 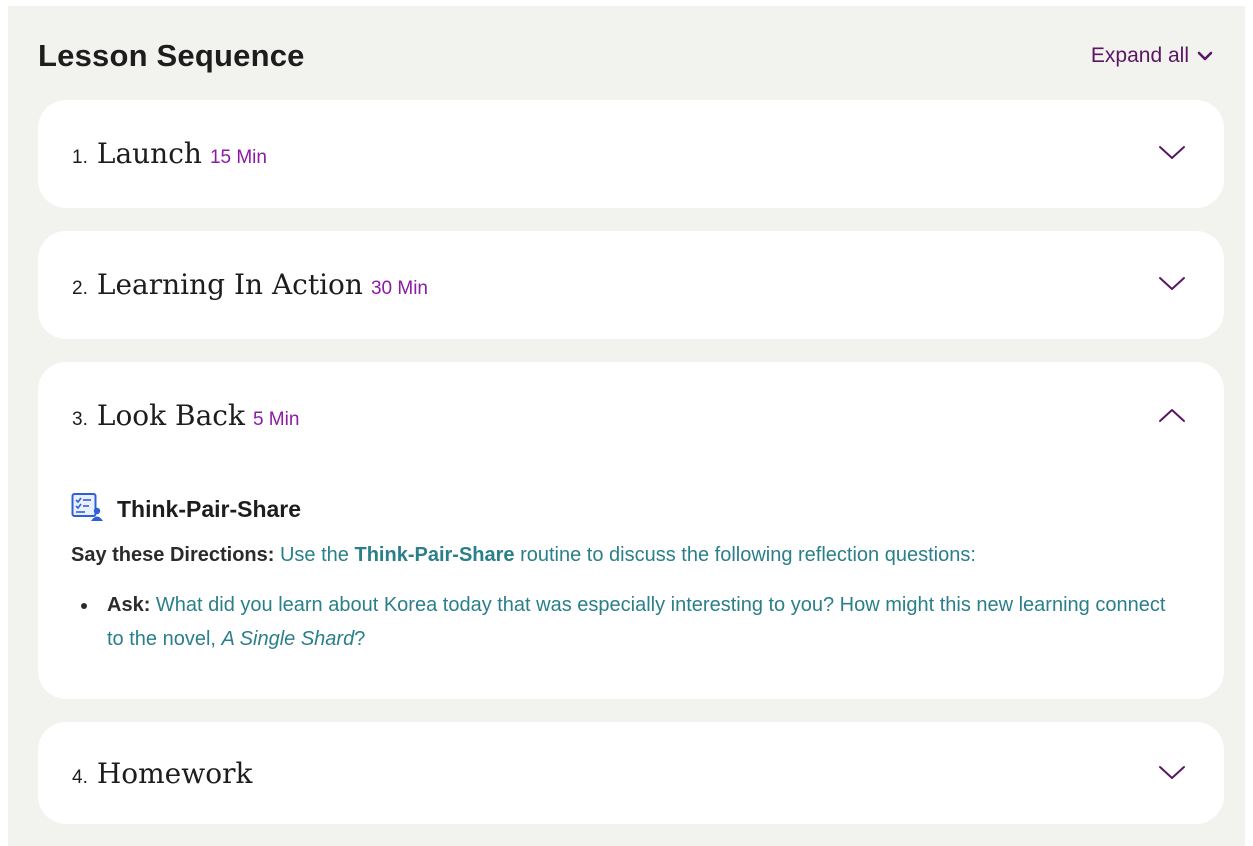 I want to click on book-title: A Single Shard, so click(x=288, y=639).